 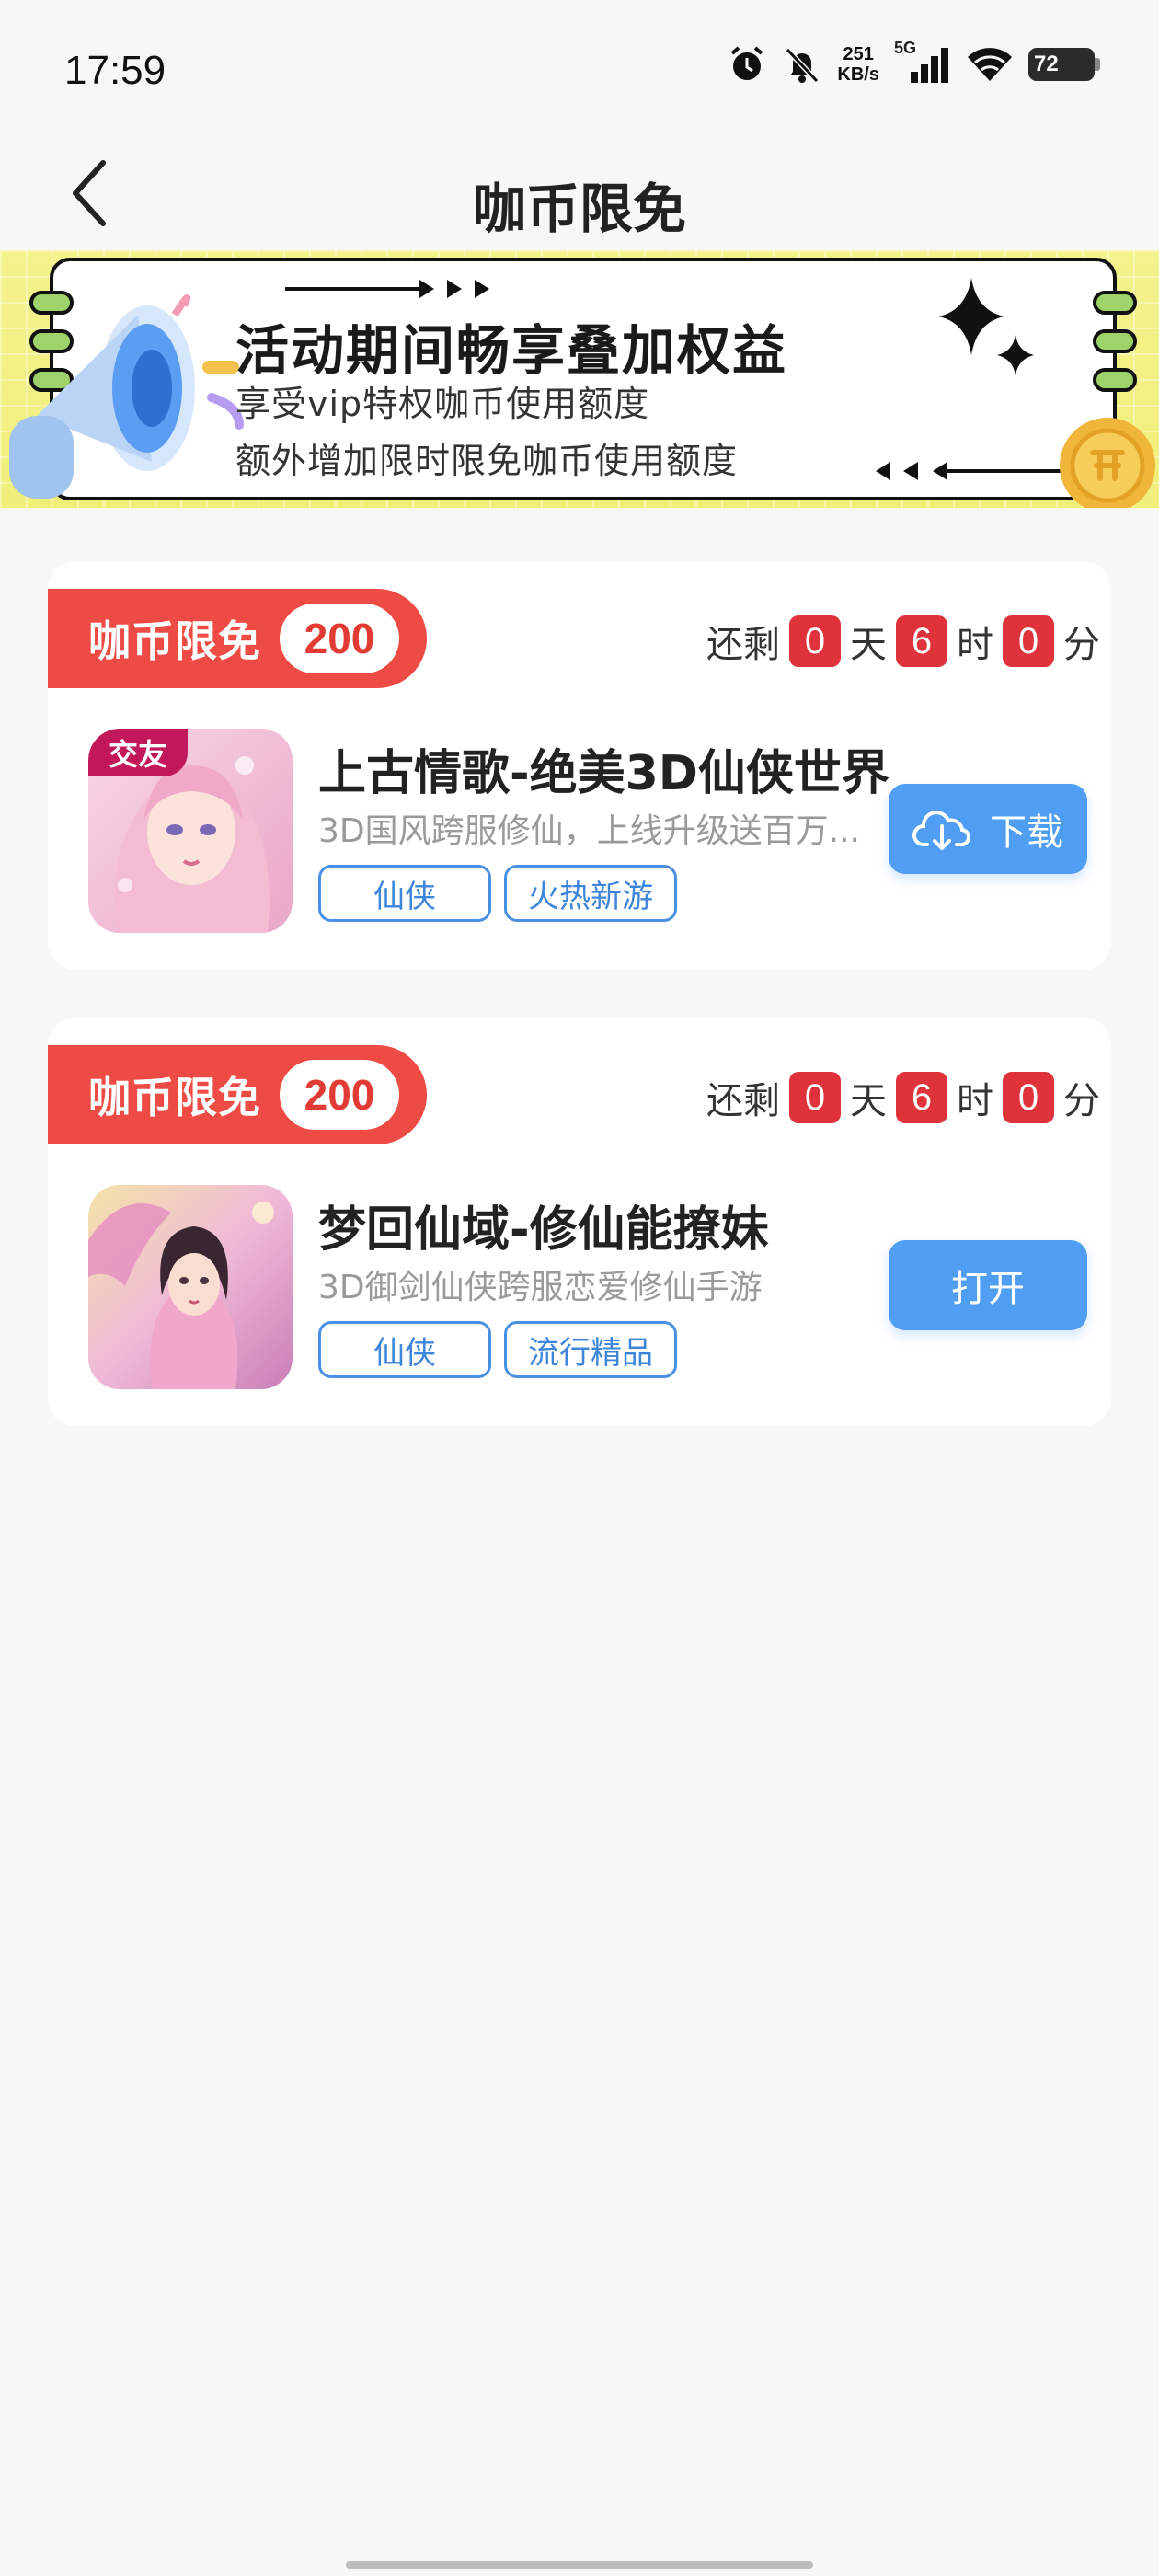 I want to click on game-name: 上古情歌-绝美3D仙侠世界, so click(x=603, y=768).